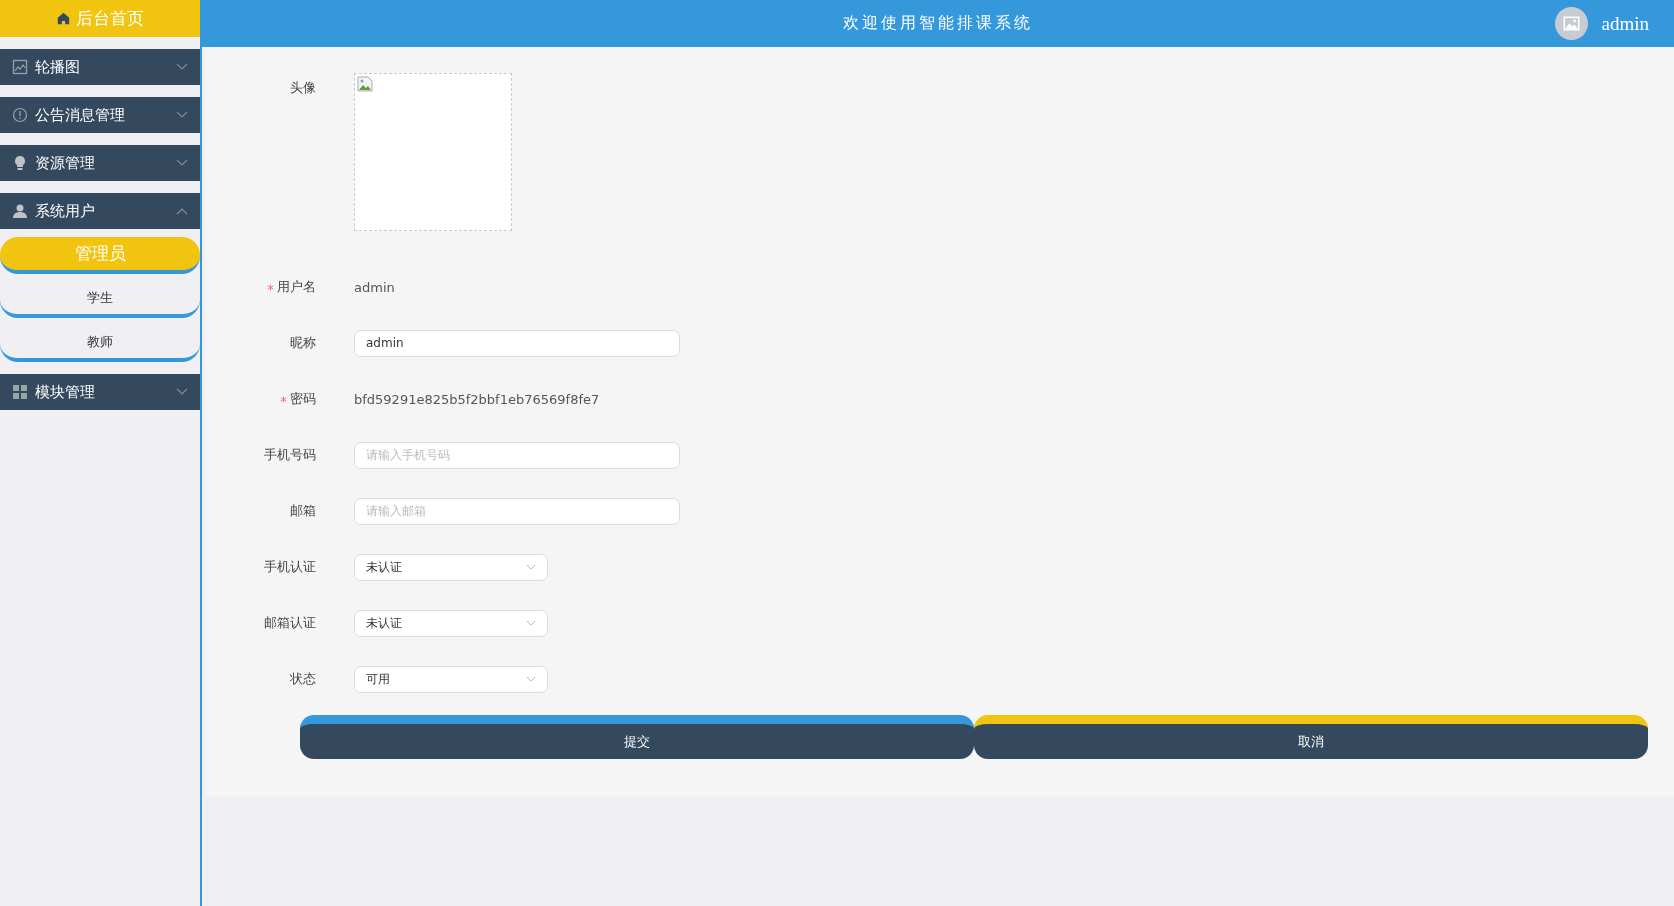  What do you see at coordinates (451, 679) in the screenshot?
I see `select-field: 可用` at bounding box center [451, 679].